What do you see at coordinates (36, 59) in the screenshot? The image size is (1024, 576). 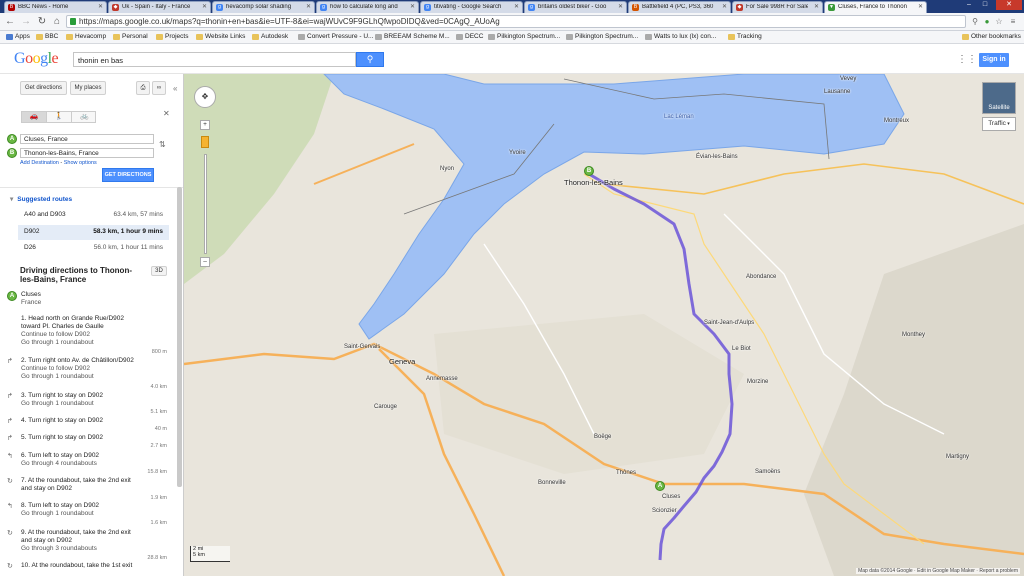 I see `google-logo: Google` at bounding box center [36, 59].